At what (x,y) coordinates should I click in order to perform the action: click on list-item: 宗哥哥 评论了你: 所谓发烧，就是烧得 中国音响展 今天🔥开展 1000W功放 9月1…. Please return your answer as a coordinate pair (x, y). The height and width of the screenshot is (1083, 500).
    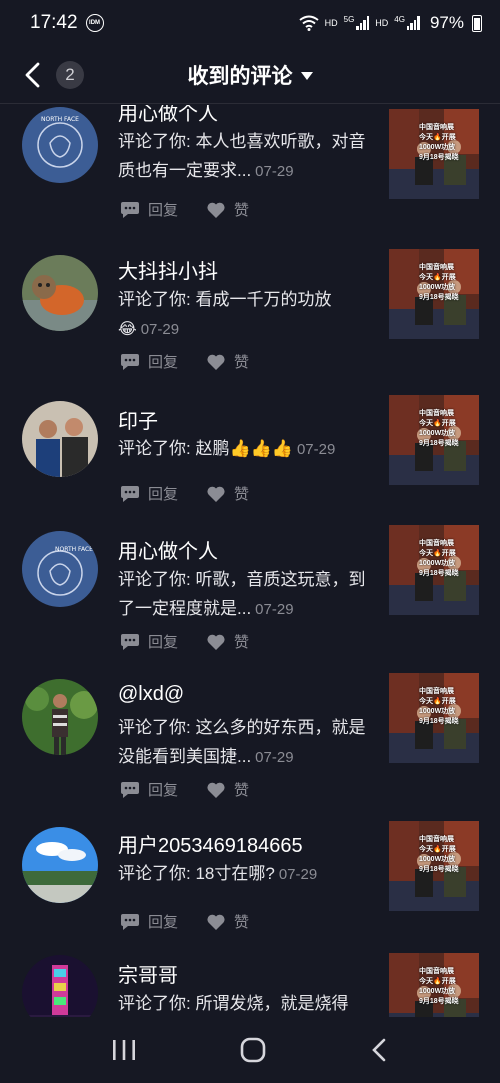
    Looking at the image, I should click on (250, 983).